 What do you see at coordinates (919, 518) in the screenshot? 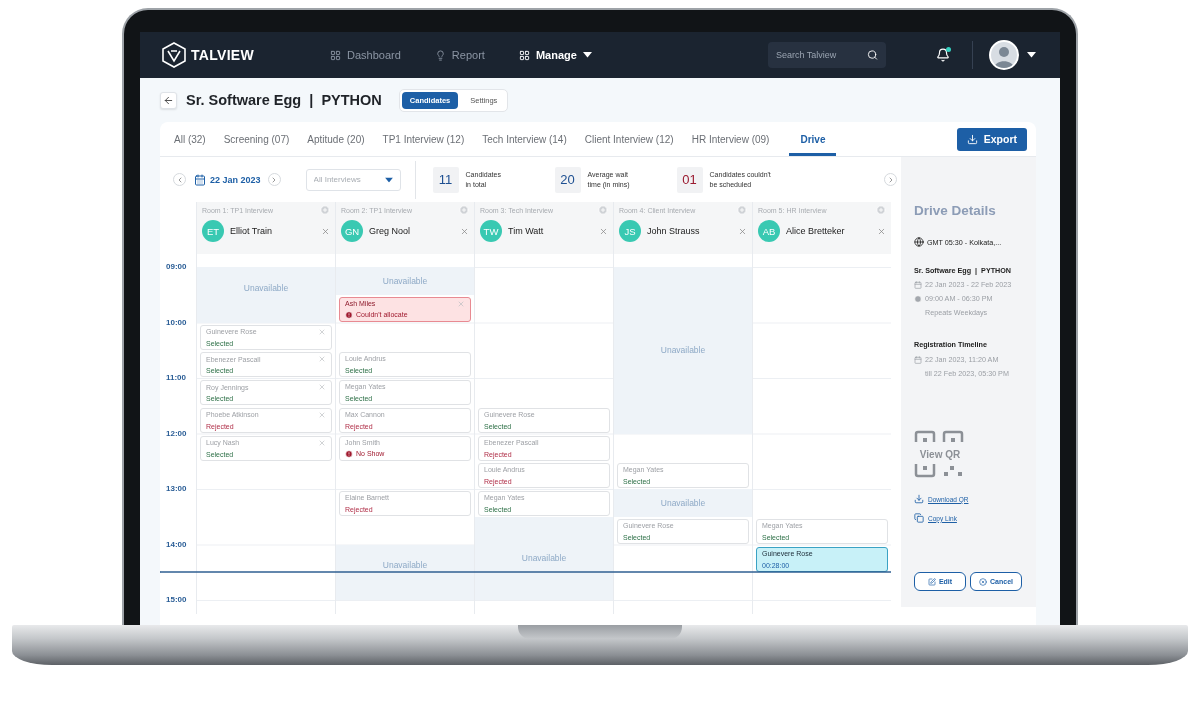
I see `copy-icon` at bounding box center [919, 518].